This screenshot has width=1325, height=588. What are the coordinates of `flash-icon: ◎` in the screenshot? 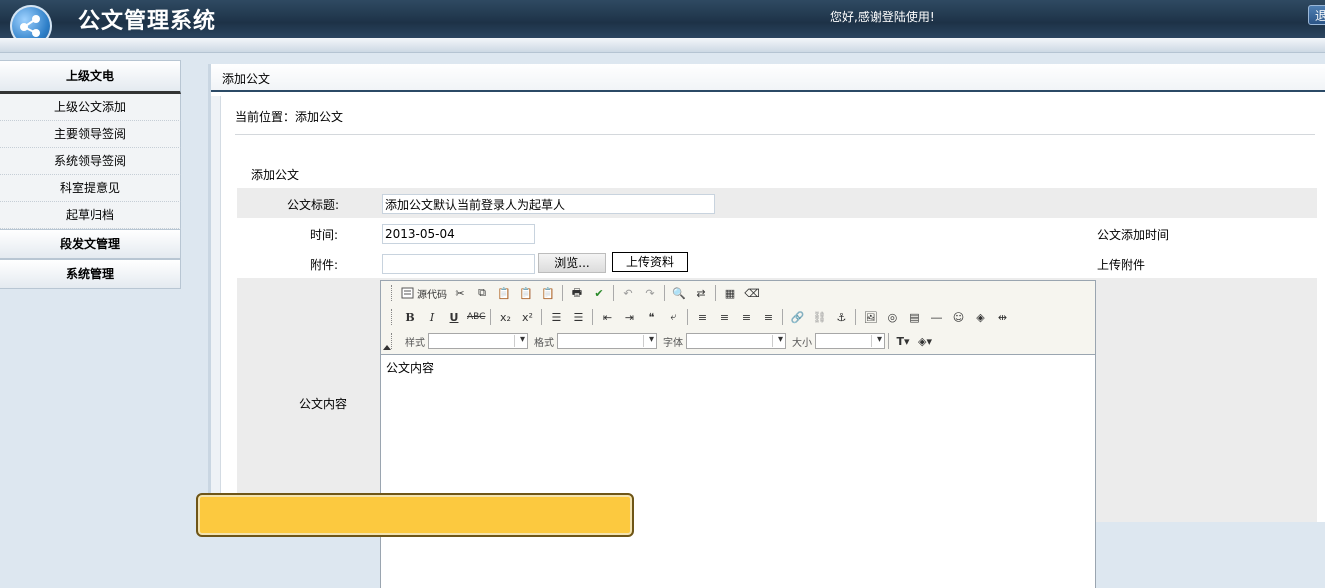 It's located at (892, 317).